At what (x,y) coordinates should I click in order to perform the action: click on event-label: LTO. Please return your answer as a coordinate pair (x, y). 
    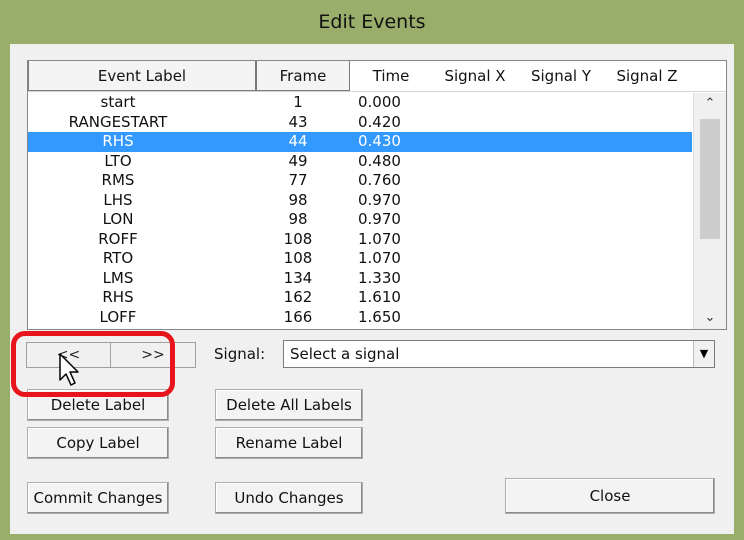
    Looking at the image, I should click on (118, 160).